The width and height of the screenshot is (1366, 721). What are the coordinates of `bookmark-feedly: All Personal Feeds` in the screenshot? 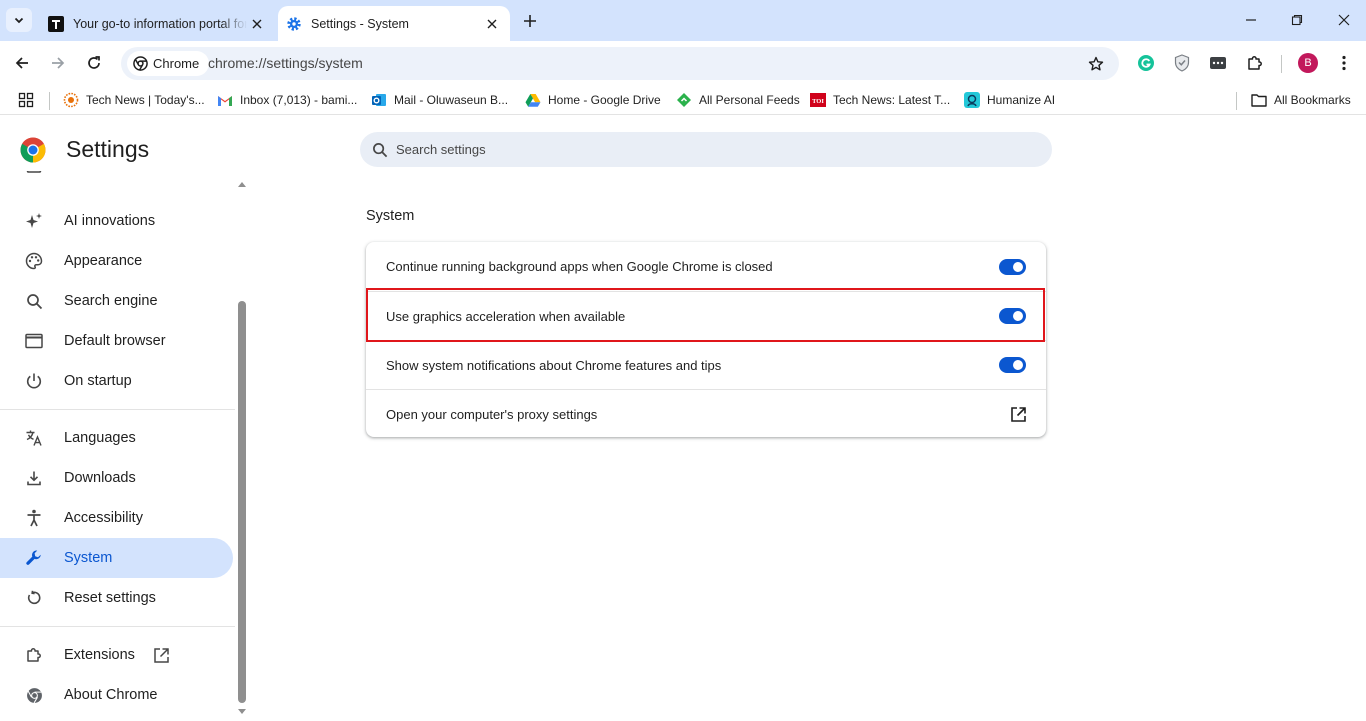 It's located at (738, 100).